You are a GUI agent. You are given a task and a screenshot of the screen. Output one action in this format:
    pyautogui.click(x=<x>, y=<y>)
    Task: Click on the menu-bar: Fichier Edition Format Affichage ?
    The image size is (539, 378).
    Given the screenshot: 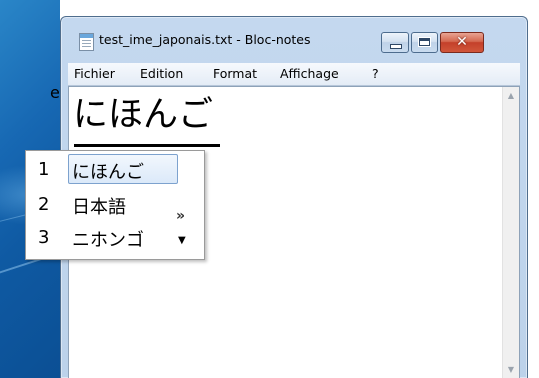 What is the action you would take?
    pyautogui.click(x=294, y=74)
    